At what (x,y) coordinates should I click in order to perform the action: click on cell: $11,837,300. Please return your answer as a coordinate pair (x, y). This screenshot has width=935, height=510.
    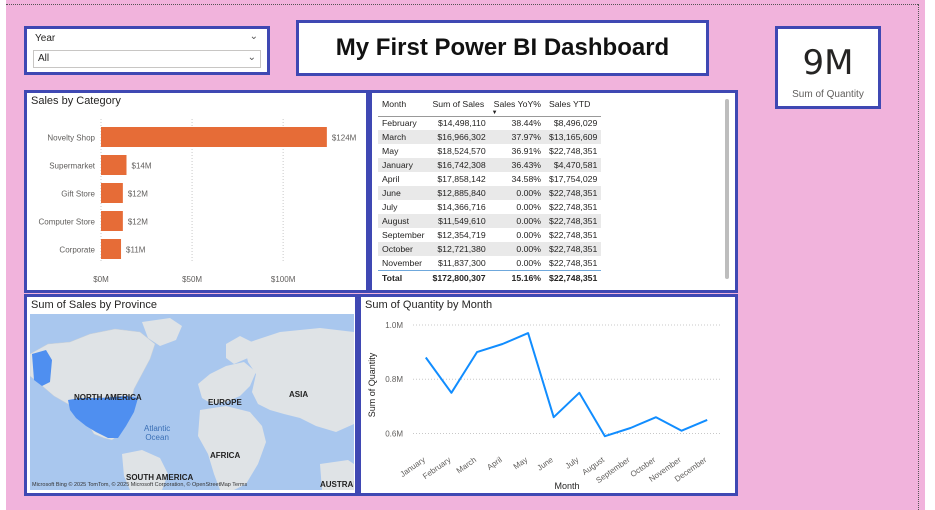
    Looking at the image, I should click on (461, 262).